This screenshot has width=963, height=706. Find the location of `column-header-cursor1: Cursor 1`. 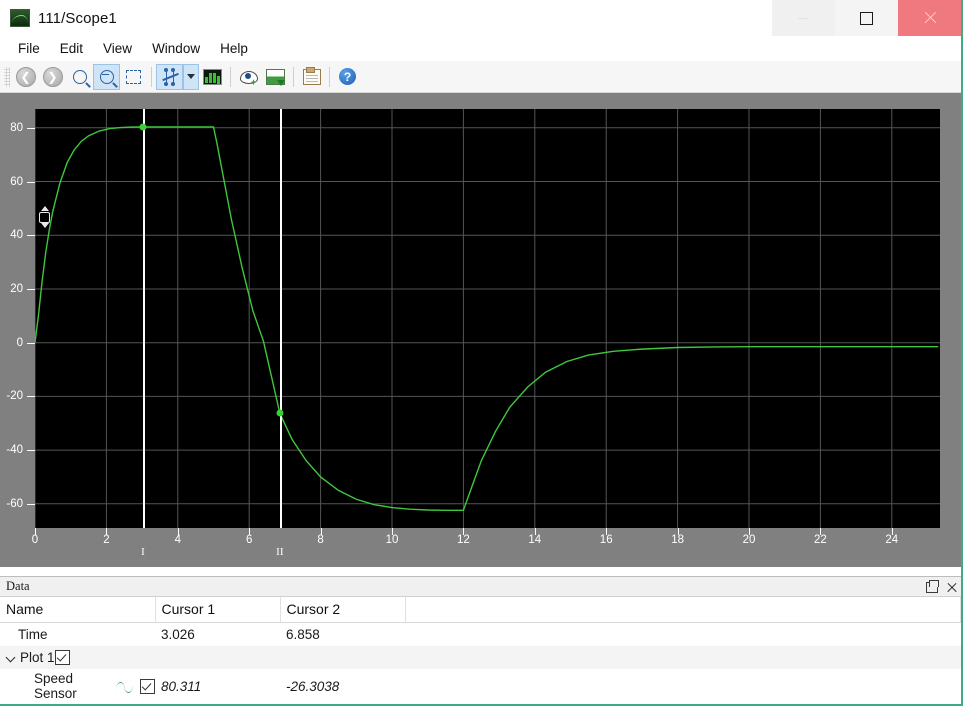

column-header-cursor1: Cursor 1 is located at coordinates (218, 610).